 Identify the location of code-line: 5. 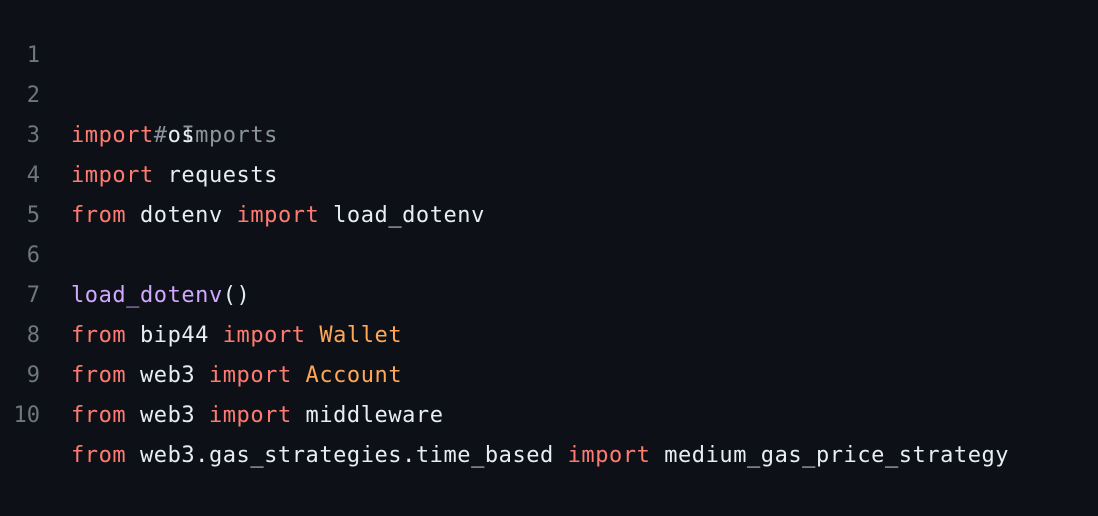
(549, 192).